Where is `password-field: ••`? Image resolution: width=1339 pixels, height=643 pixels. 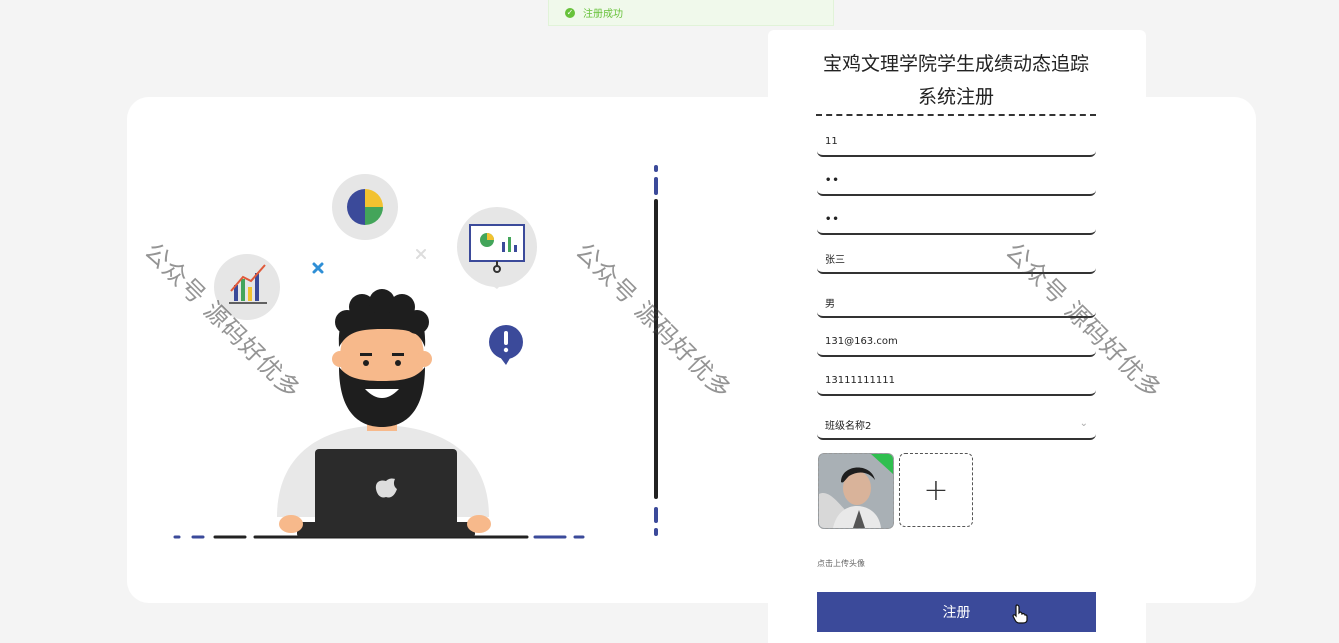 password-field: •• is located at coordinates (956, 181).